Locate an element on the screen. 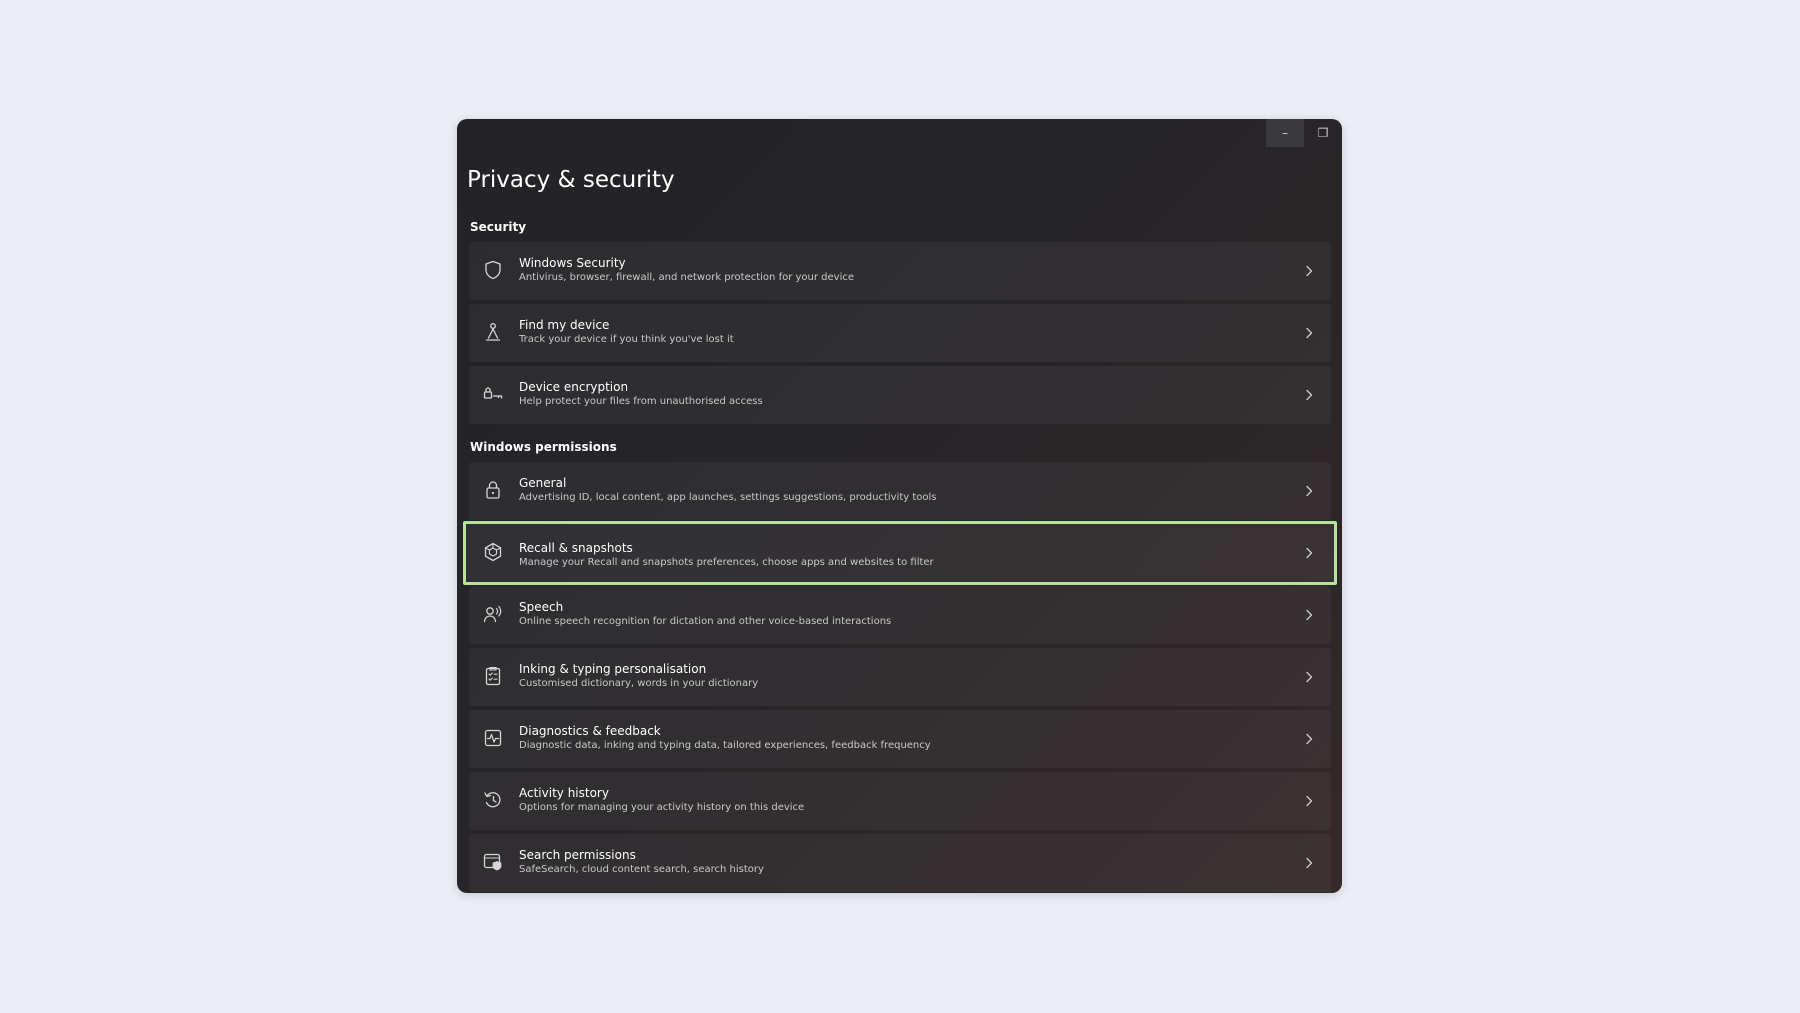 The image size is (1800, 1013). item-title: Device encryption is located at coordinates (574, 387).